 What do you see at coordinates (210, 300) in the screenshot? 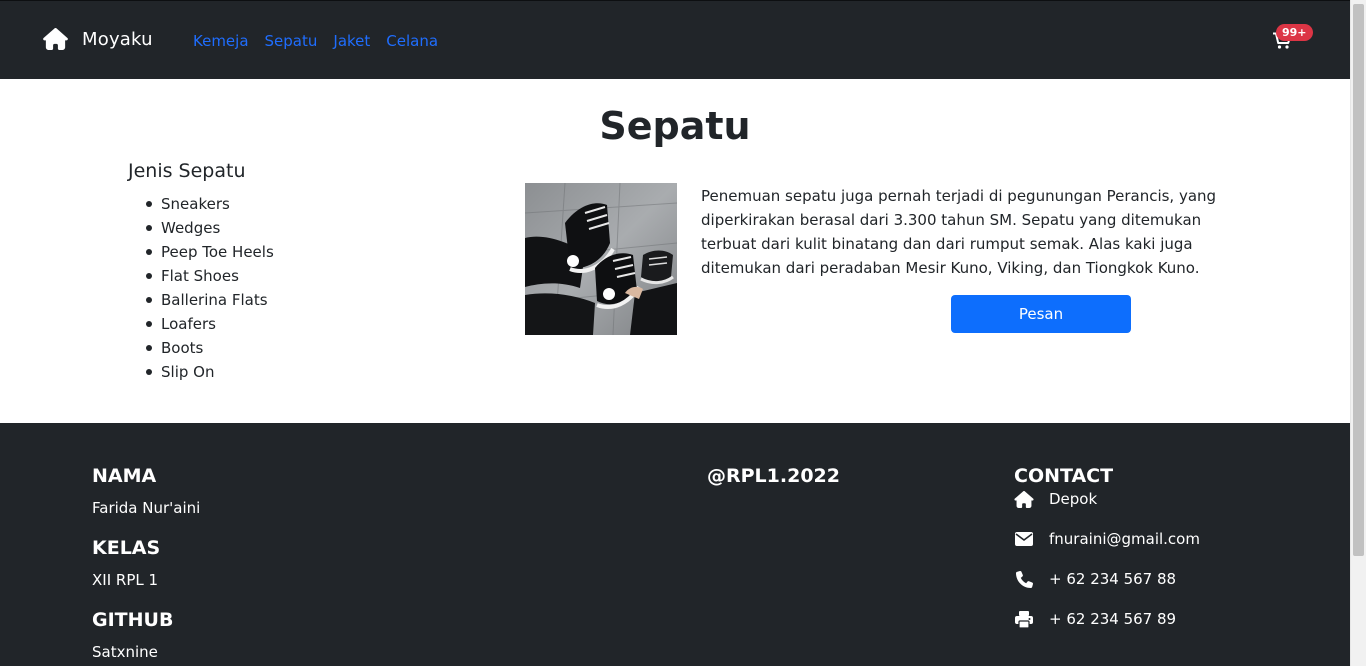
I see `list-item: Ballerina Flats` at bounding box center [210, 300].